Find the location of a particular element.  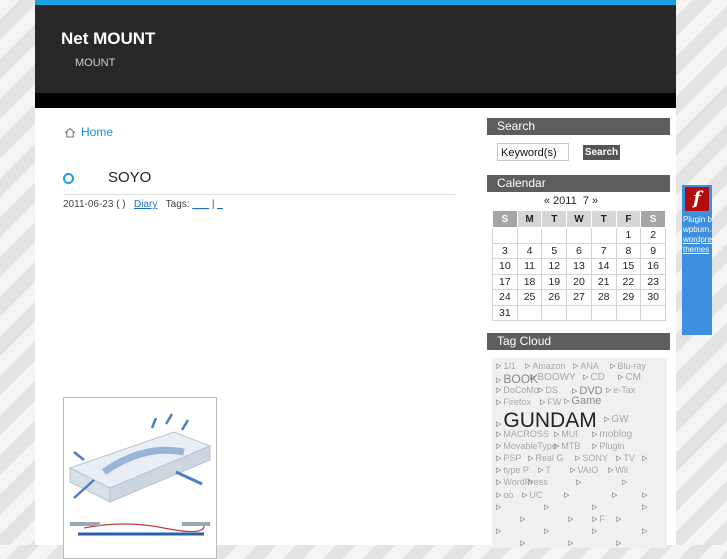

tag-cloud-item: FW is located at coordinates (550, 402).